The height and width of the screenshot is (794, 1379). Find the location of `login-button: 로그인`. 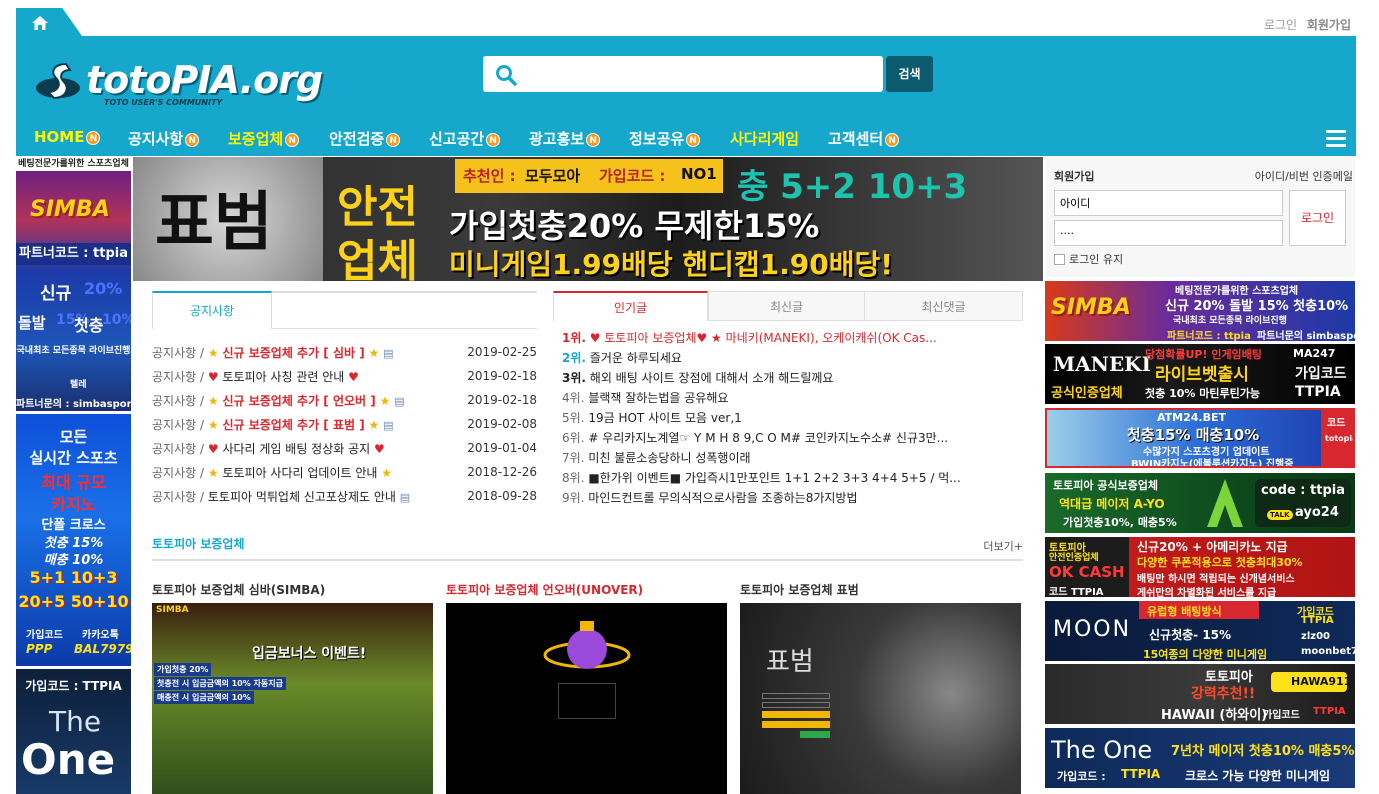

login-button: 로그인 is located at coordinates (1317, 218).